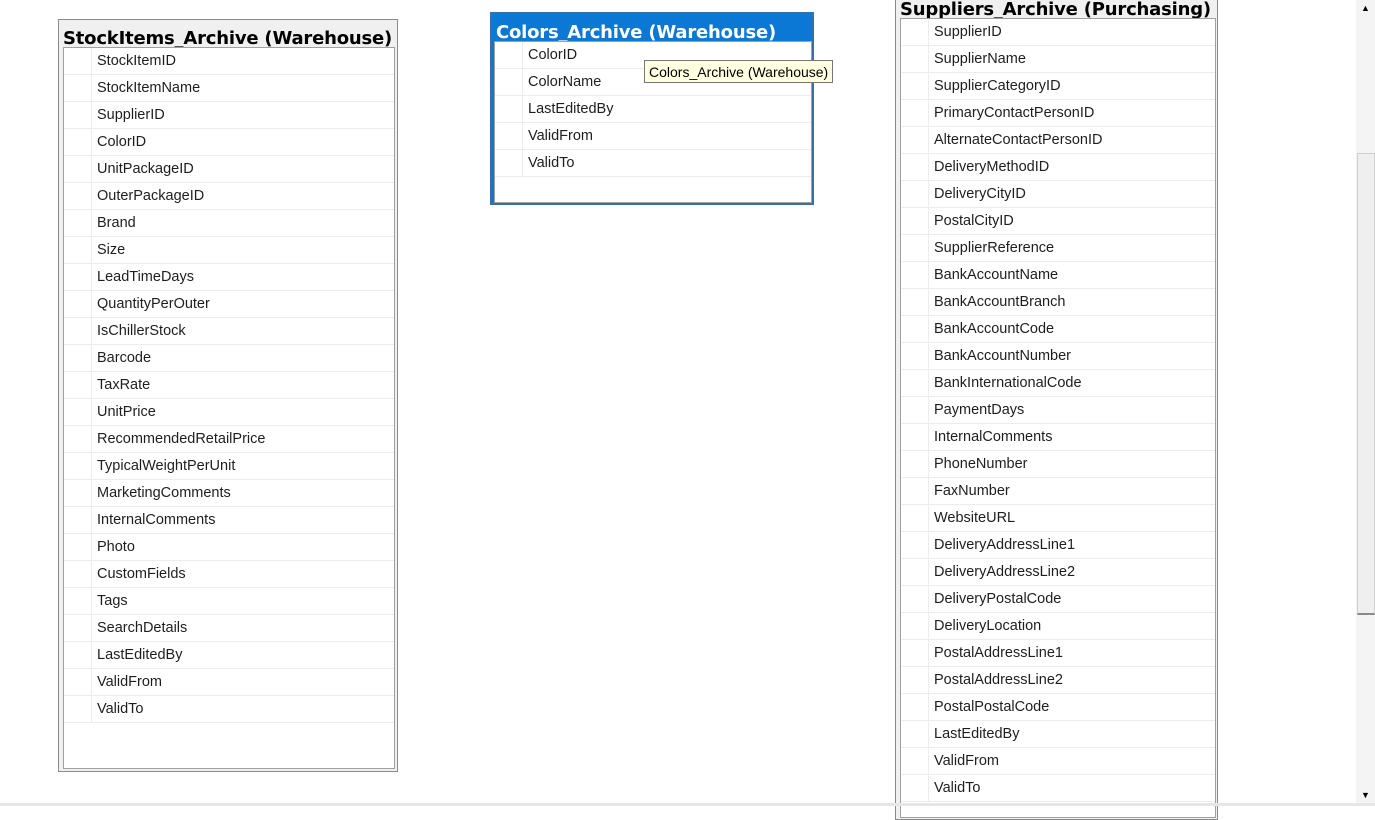 The width and height of the screenshot is (1375, 820). What do you see at coordinates (1058, 464) in the screenshot?
I see `column-row: PhoneNumber` at bounding box center [1058, 464].